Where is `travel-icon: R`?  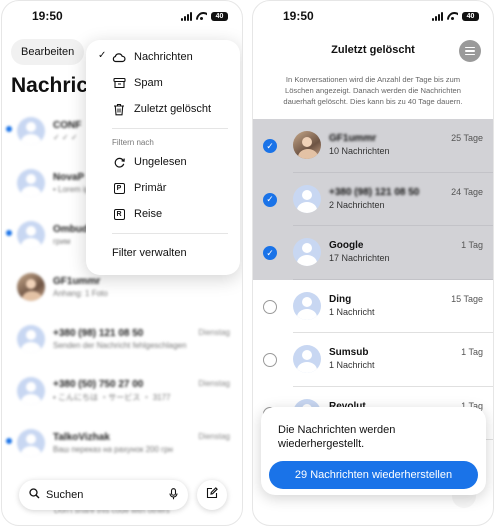 travel-icon: R is located at coordinates (119, 214).